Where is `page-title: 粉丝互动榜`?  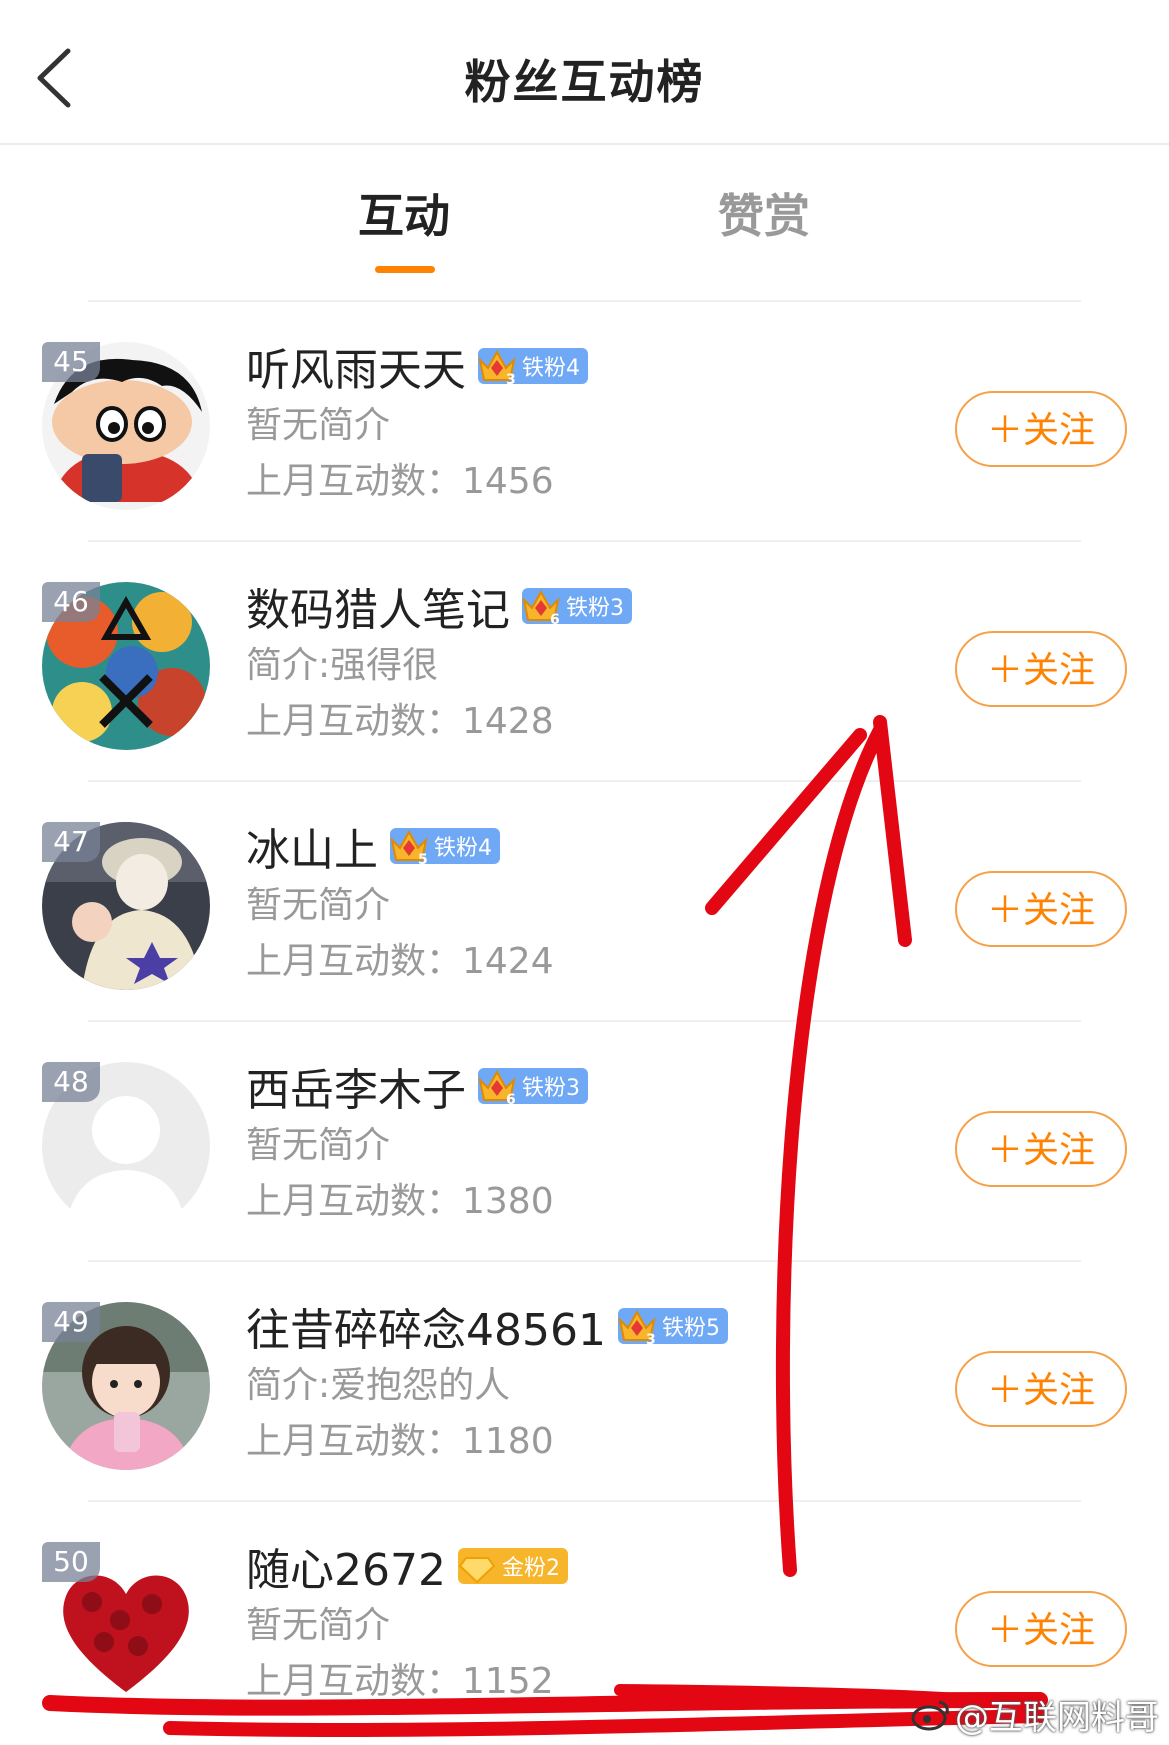 page-title: 粉丝互动榜 is located at coordinates (584, 82).